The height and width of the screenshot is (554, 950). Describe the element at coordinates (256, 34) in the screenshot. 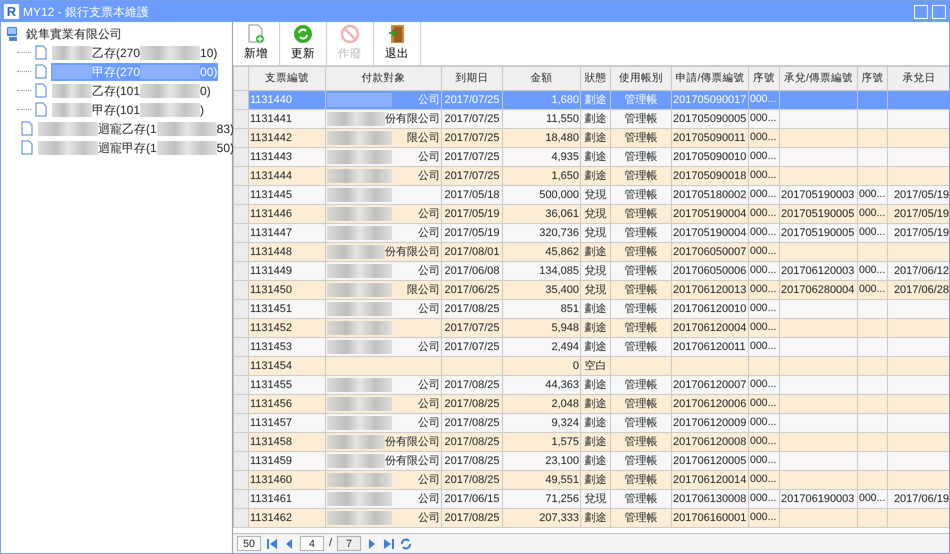

I see `new-document-icon` at that location.